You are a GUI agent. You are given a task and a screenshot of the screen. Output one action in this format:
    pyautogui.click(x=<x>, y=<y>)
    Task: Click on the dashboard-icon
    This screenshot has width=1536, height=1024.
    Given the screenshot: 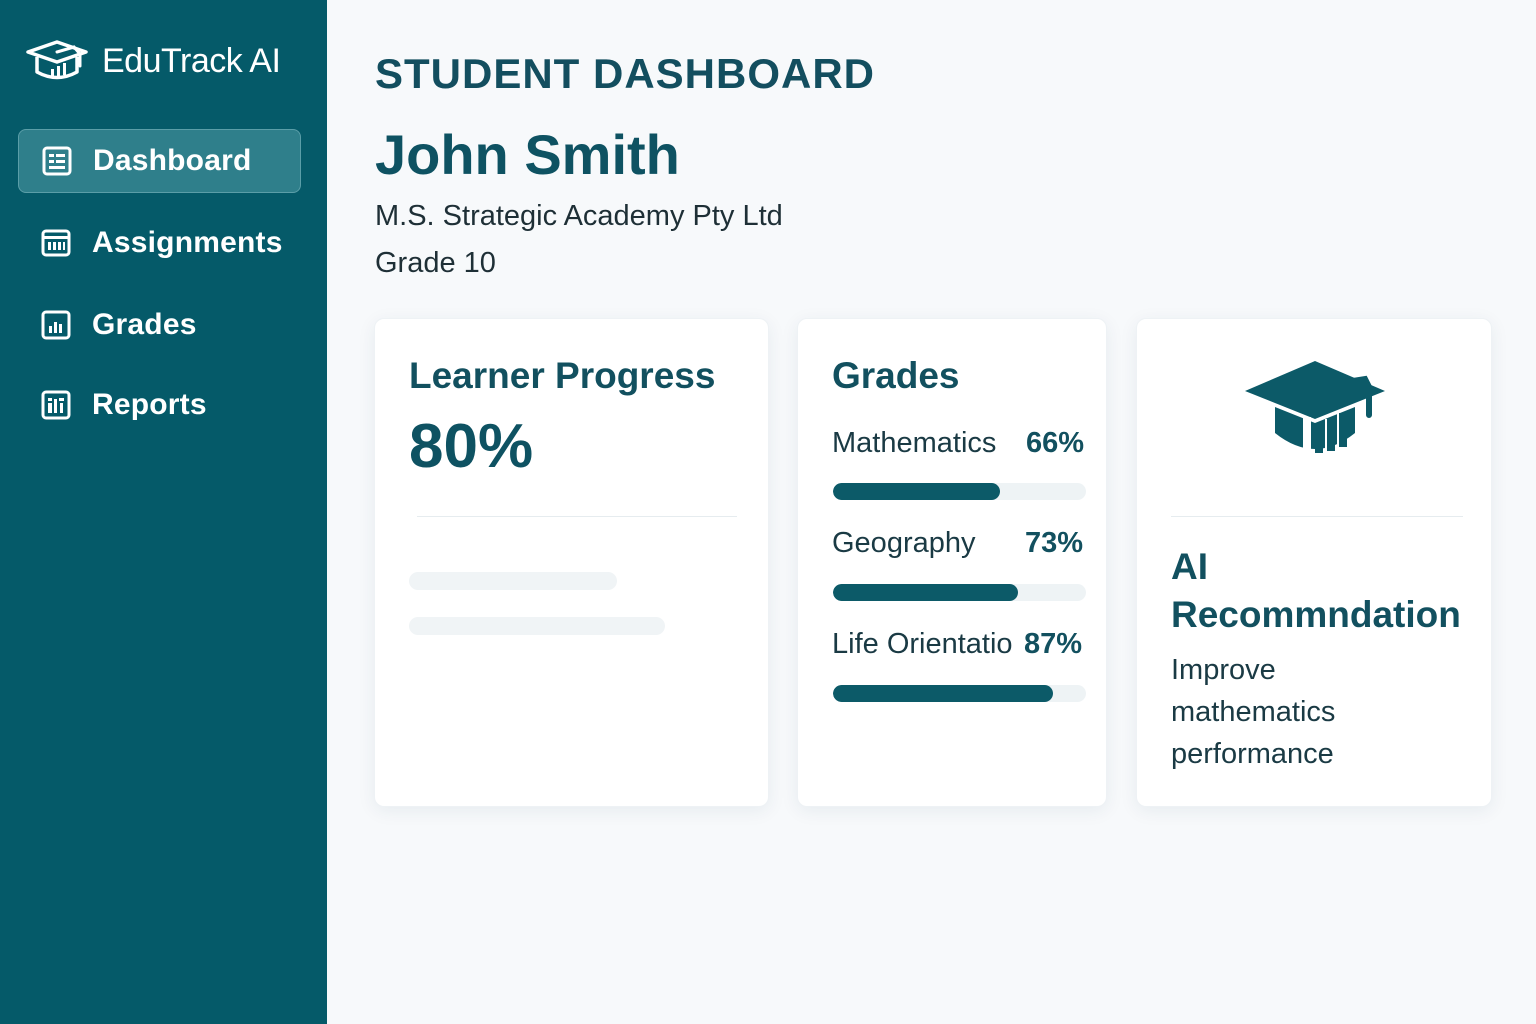 What is the action you would take?
    pyautogui.click(x=57, y=161)
    